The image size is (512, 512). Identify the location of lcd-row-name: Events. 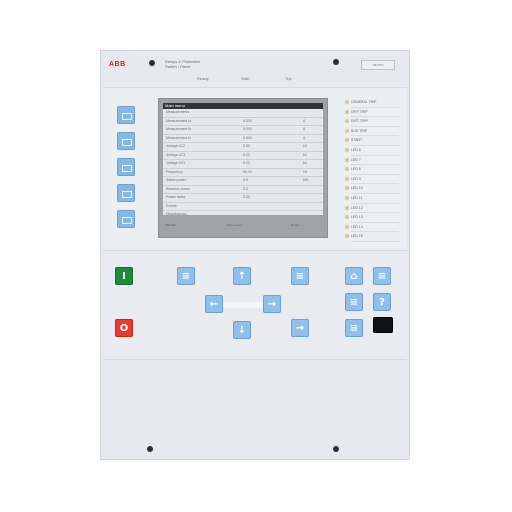
(171, 205).